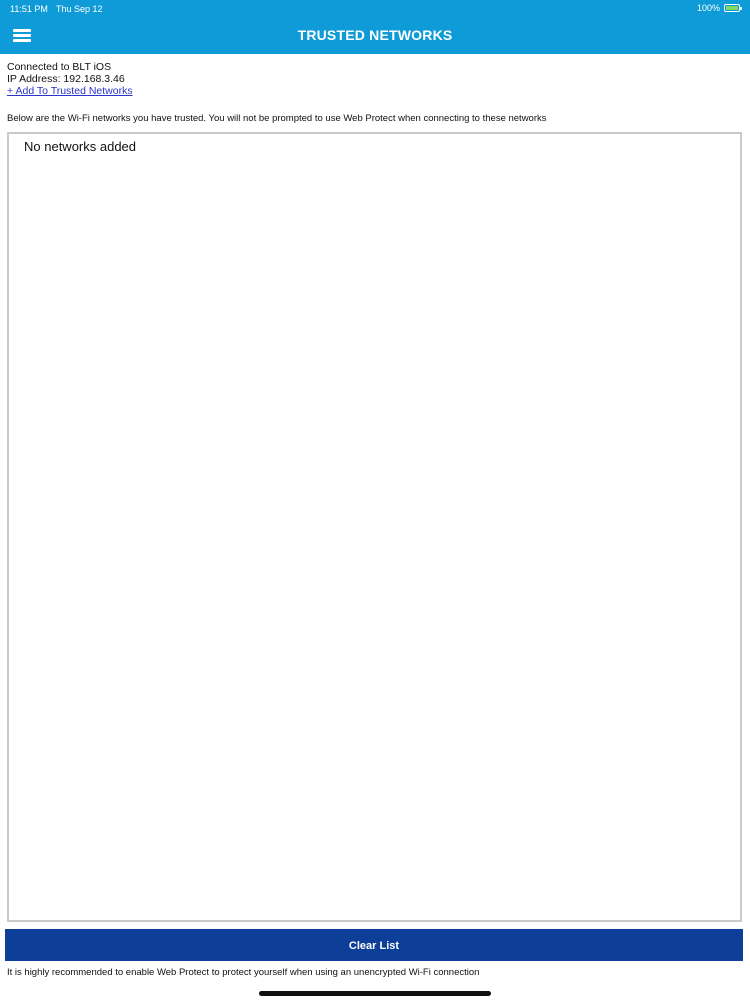  I want to click on nav-bar: TRUSTED NETWORKS, so click(375, 36).